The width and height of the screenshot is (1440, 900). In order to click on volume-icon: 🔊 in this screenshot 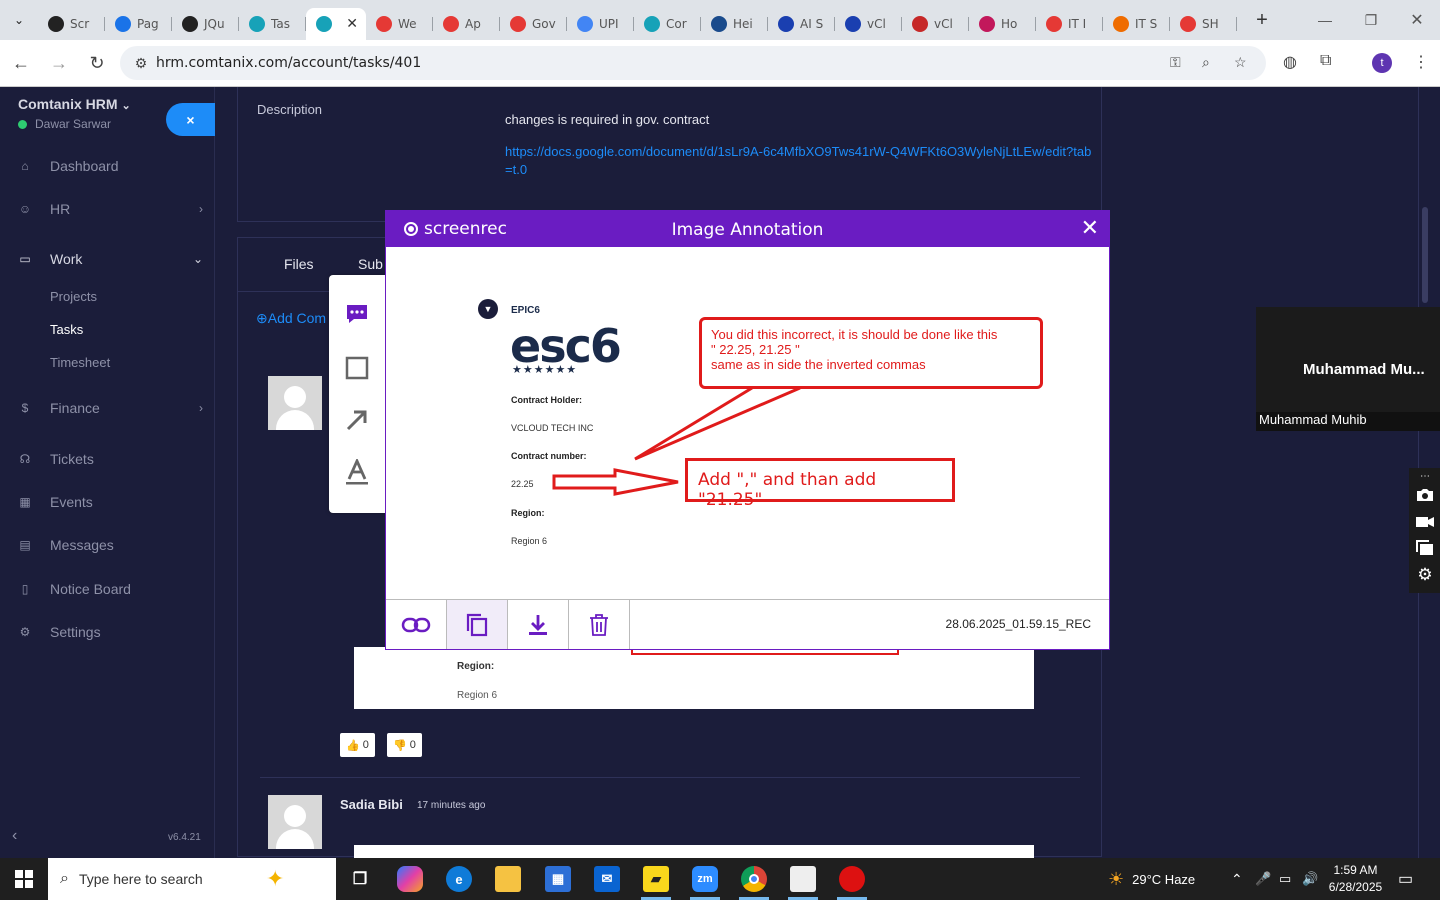, I will do `click(1310, 879)`.